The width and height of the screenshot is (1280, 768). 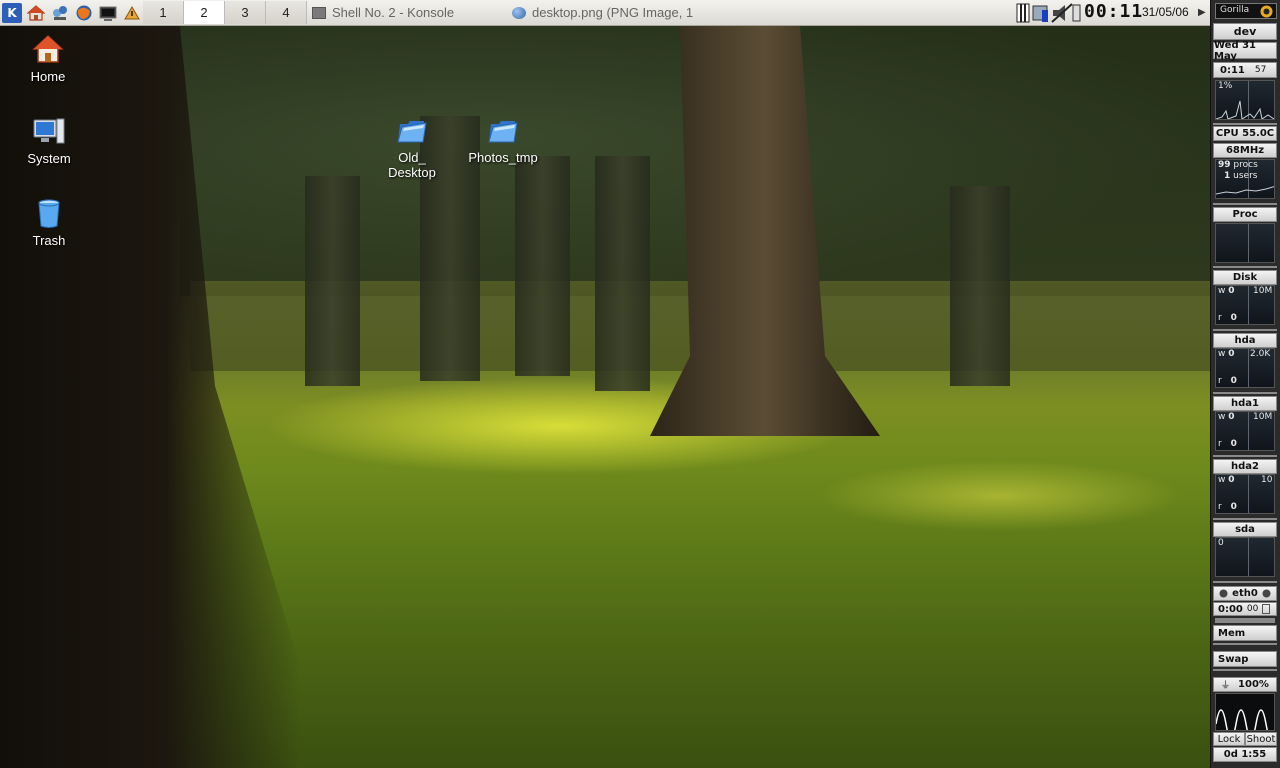 I want to click on battery-tray-icon, so click(x=1023, y=13).